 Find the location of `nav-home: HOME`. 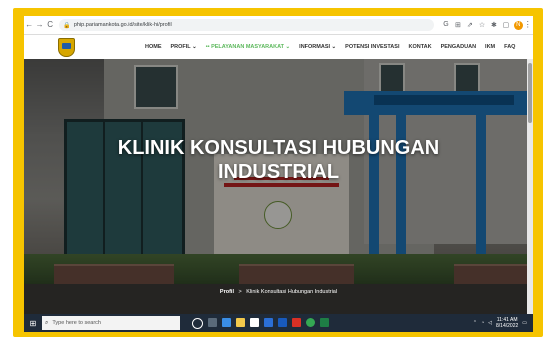

nav-home: HOME is located at coordinates (153, 47).